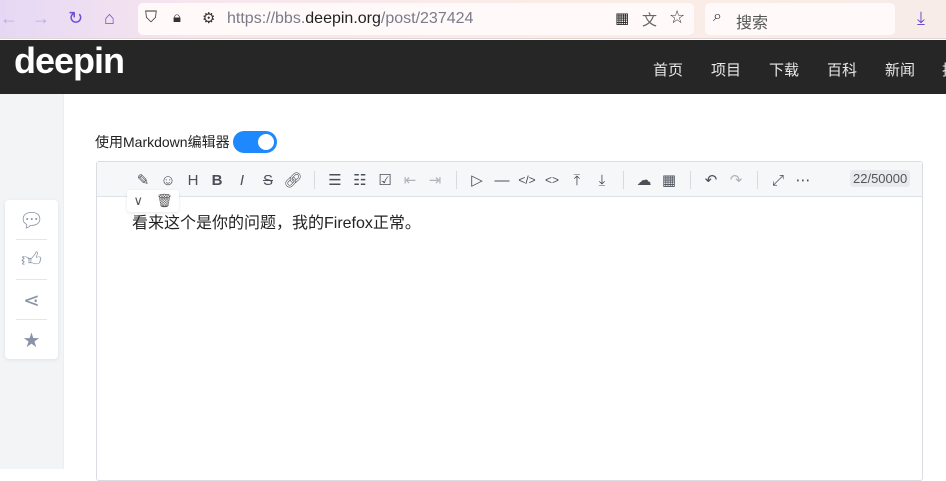  Describe the element at coordinates (778, 180) in the screenshot. I see `fullscreen-icon: ⤢` at that location.